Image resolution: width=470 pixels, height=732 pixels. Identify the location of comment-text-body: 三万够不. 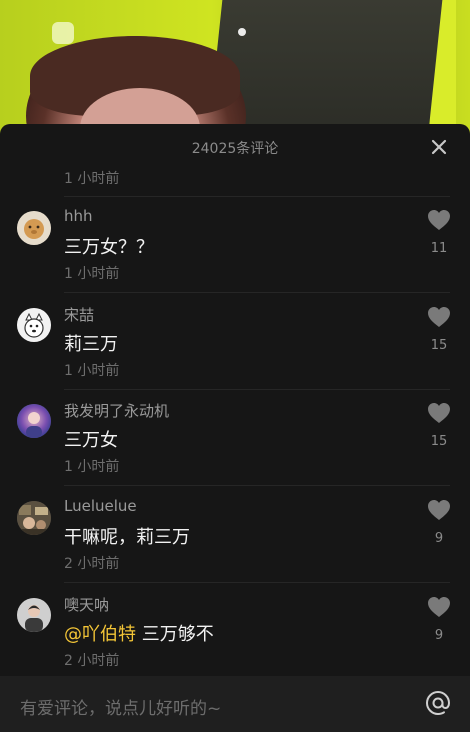
(175, 634).